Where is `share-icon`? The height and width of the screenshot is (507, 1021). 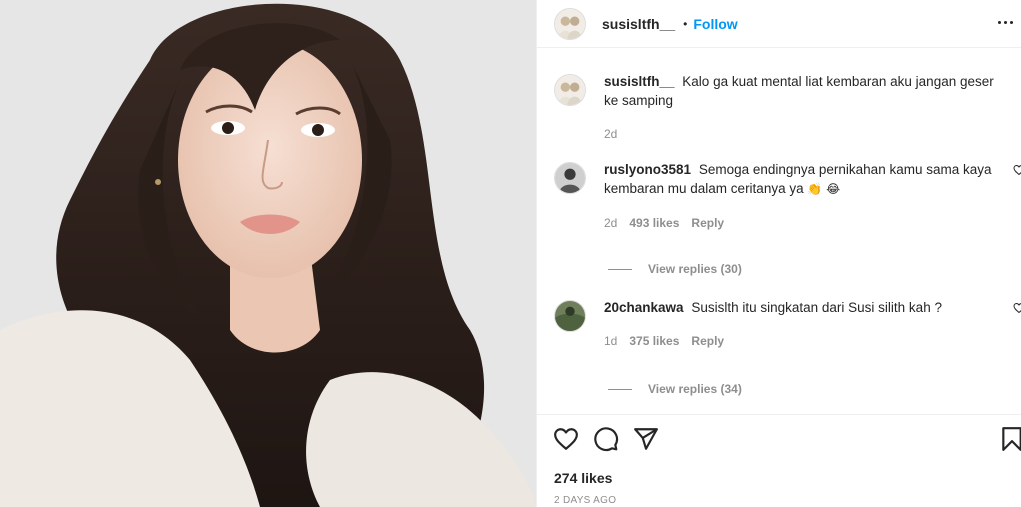 share-icon is located at coordinates (646, 439).